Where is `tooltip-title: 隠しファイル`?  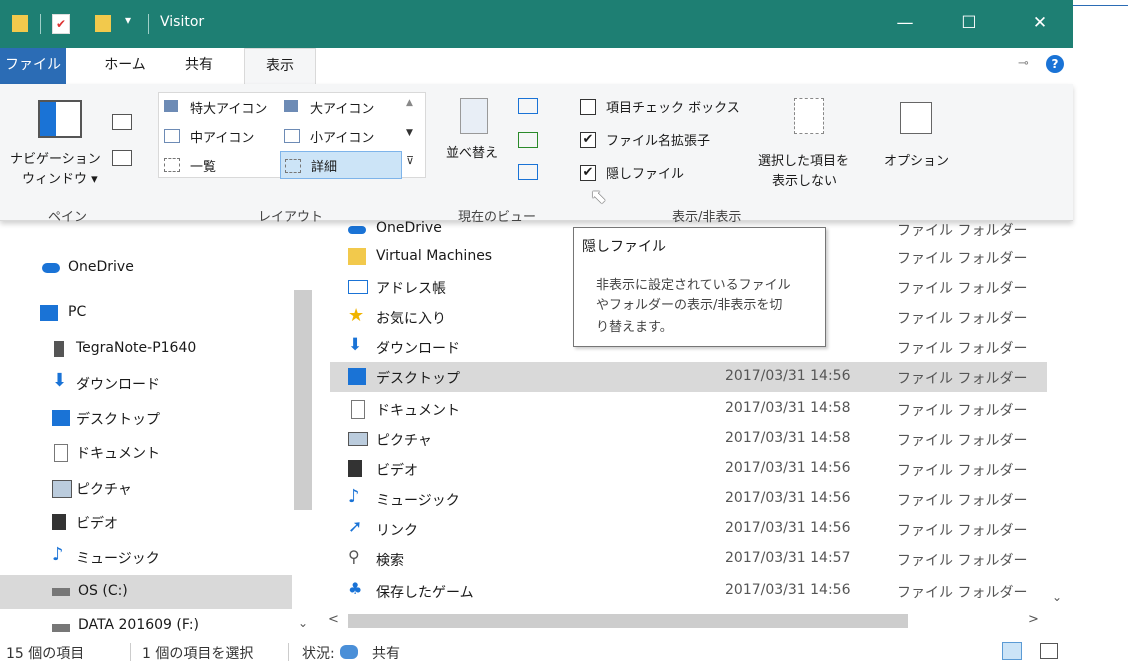 tooltip-title: 隠しファイル is located at coordinates (624, 247).